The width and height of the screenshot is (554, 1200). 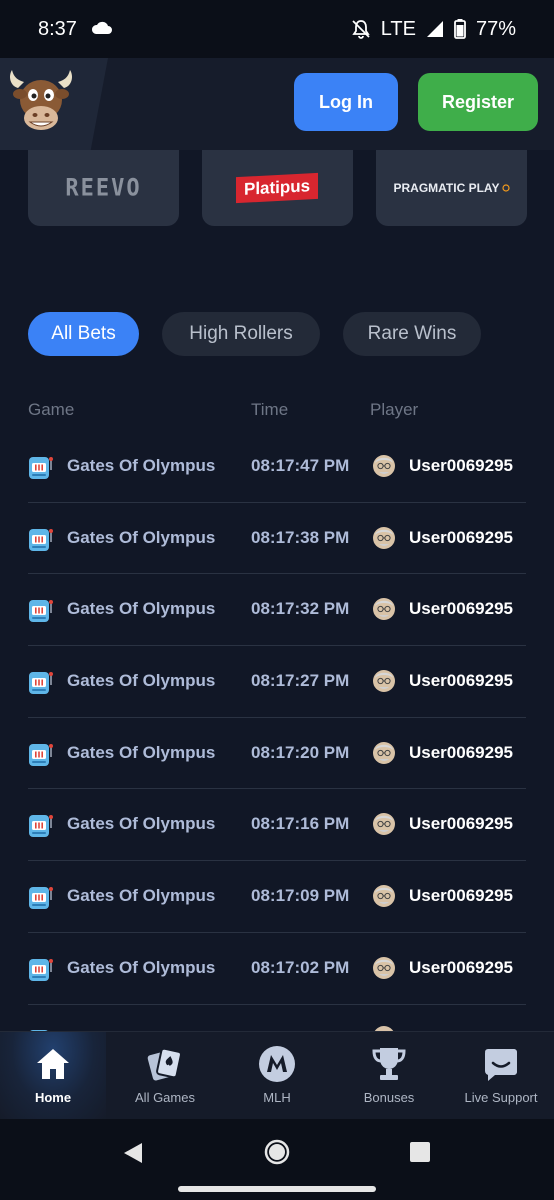 I want to click on status-time: 8:37, so click(x=57, y=28).